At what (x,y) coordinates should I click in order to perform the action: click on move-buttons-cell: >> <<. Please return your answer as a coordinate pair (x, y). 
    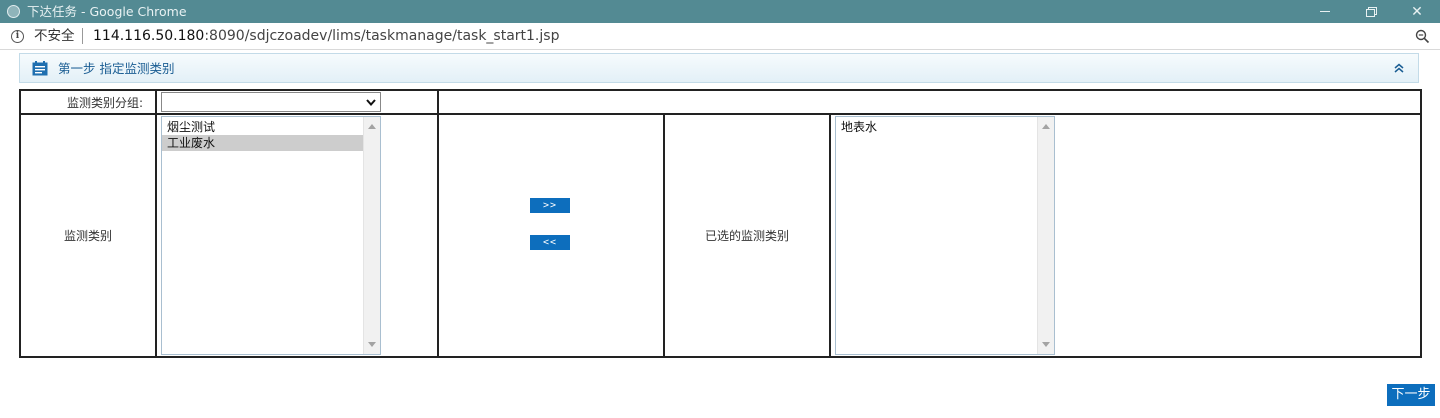
    Looking at the image, I should click on (551, 235).